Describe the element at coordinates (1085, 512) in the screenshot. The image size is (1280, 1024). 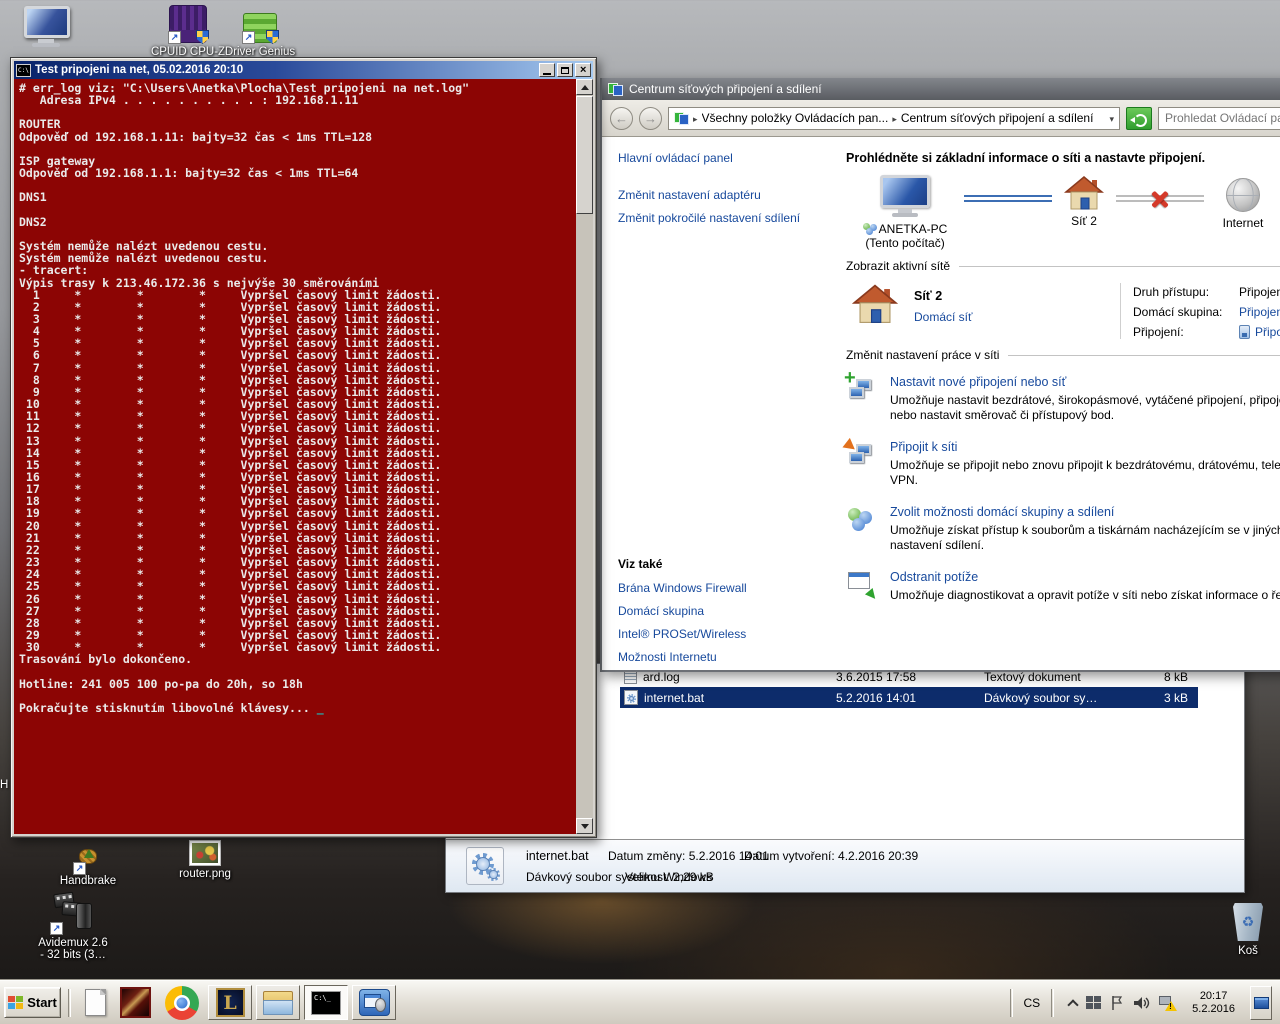
I see `task-title-link: Zvolit možnosti domácí skupiny a sdílení` at that location.